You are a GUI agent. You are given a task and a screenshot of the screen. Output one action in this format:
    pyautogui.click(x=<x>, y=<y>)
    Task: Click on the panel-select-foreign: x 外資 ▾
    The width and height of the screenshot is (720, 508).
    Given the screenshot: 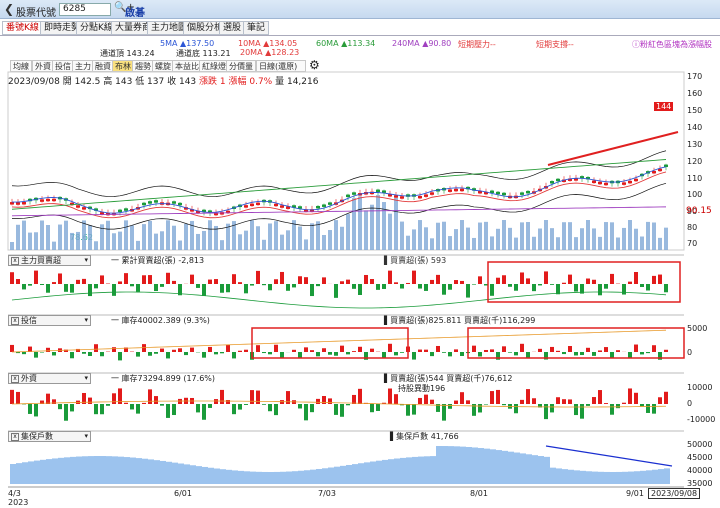 What is the action you would take?
    pyautogui.click(x=49, y=378)
    